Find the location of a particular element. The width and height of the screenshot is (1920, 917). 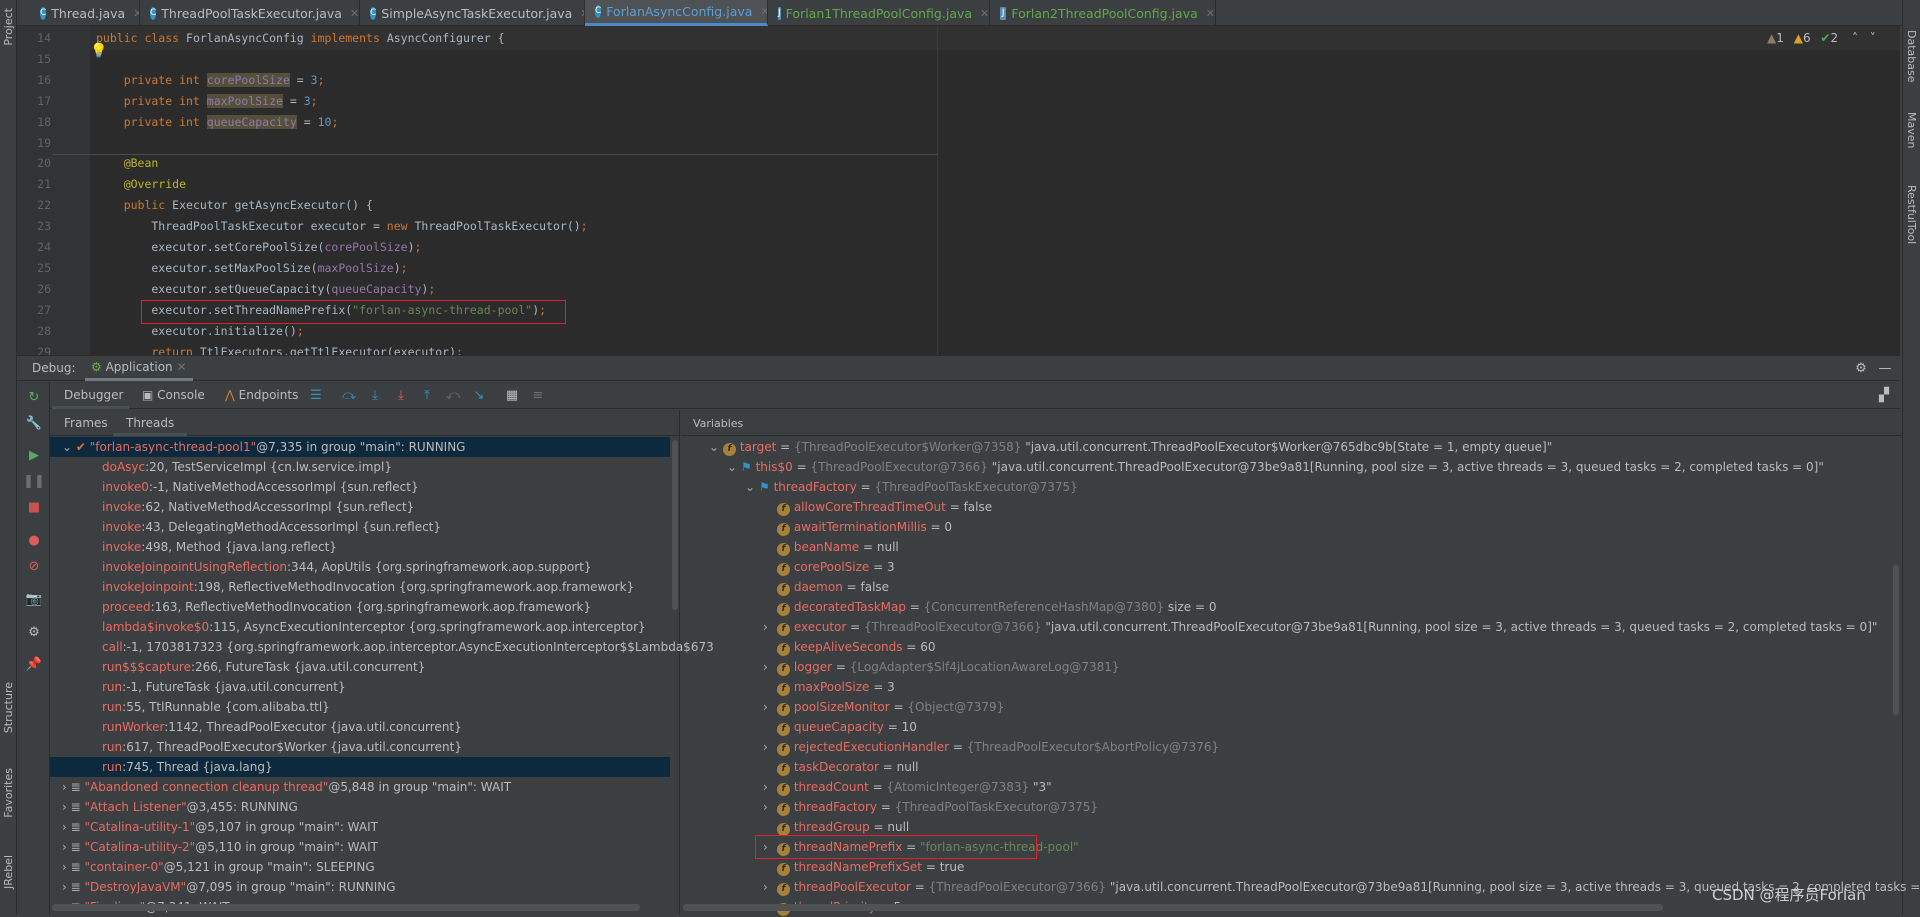

tab-frames: Frames is located at coordinates (86, 423).